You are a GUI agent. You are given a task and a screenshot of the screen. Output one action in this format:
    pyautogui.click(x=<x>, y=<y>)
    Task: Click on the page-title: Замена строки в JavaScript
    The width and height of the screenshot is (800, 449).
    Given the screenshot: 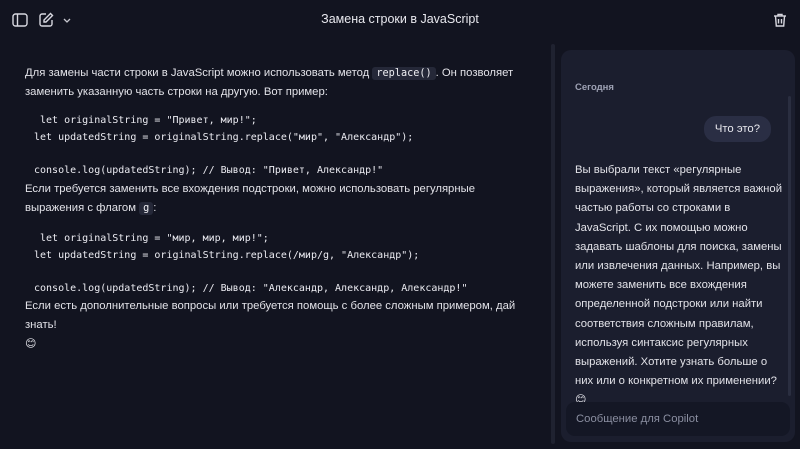 What is the action you would take?
    pyautogui.click(x=400, y=19)
    